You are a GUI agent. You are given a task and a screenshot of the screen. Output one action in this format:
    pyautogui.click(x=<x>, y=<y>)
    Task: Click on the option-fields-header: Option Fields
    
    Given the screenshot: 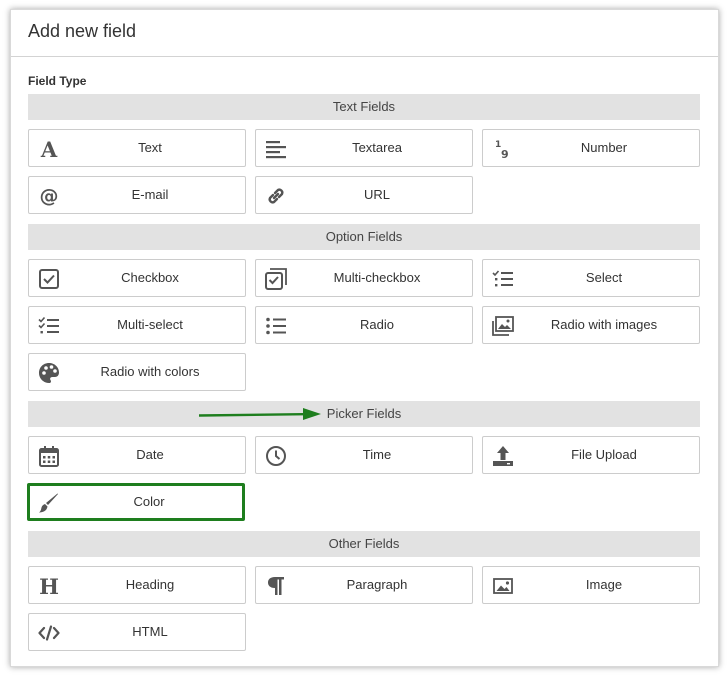 What is the action you would take?
    pyautogui.click(x=364, y=237)
    